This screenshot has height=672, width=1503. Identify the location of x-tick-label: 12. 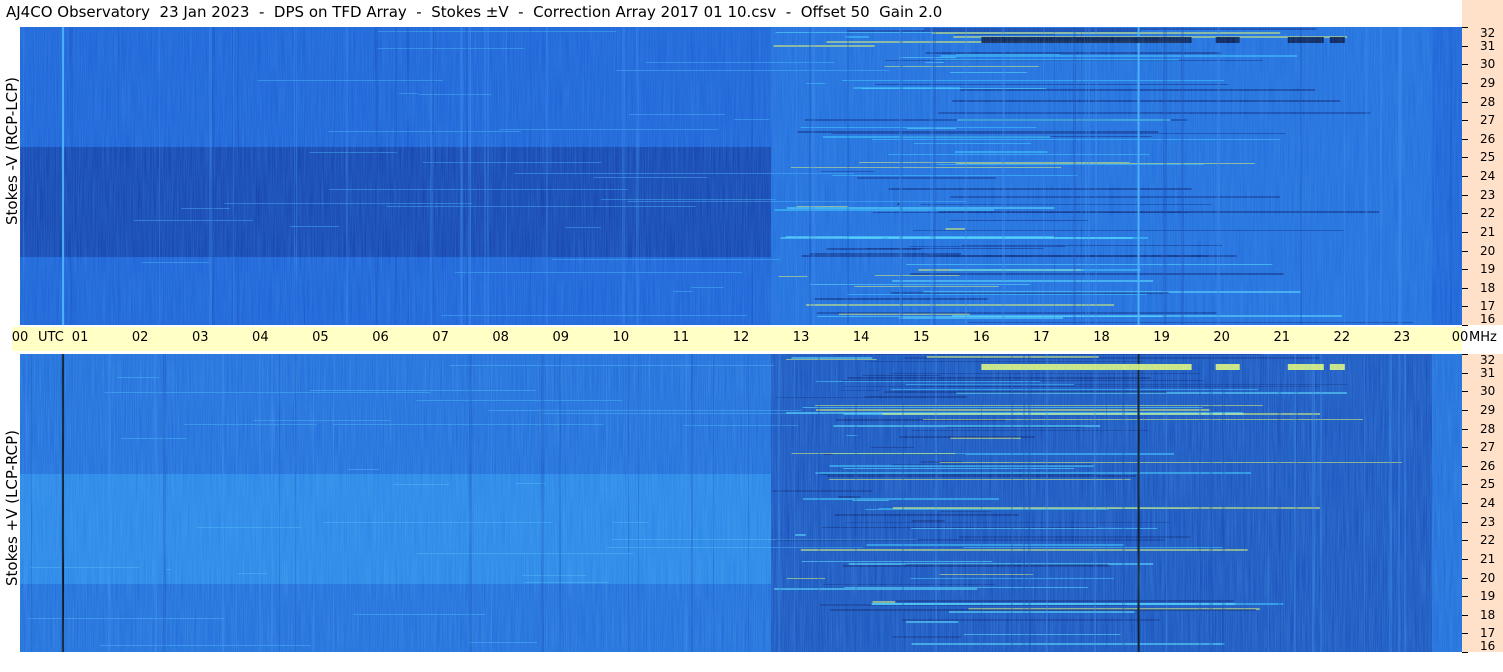
(741, 337).